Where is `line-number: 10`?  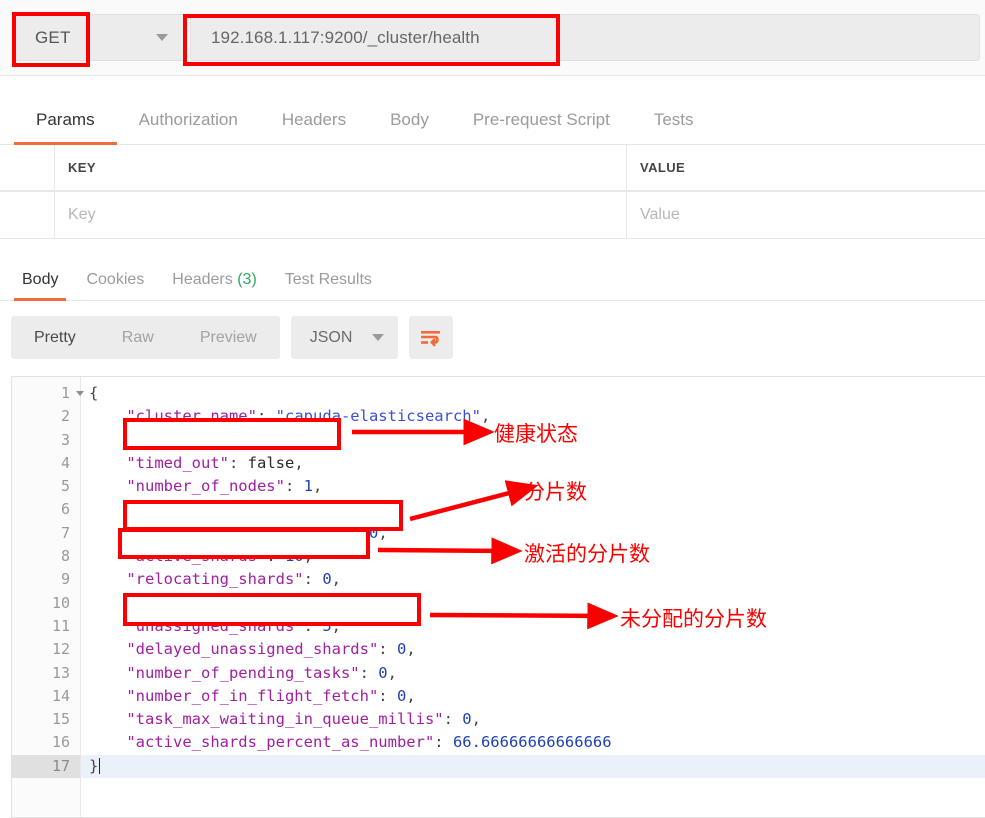 line-number: 10 is located at coordinates (60, 602).